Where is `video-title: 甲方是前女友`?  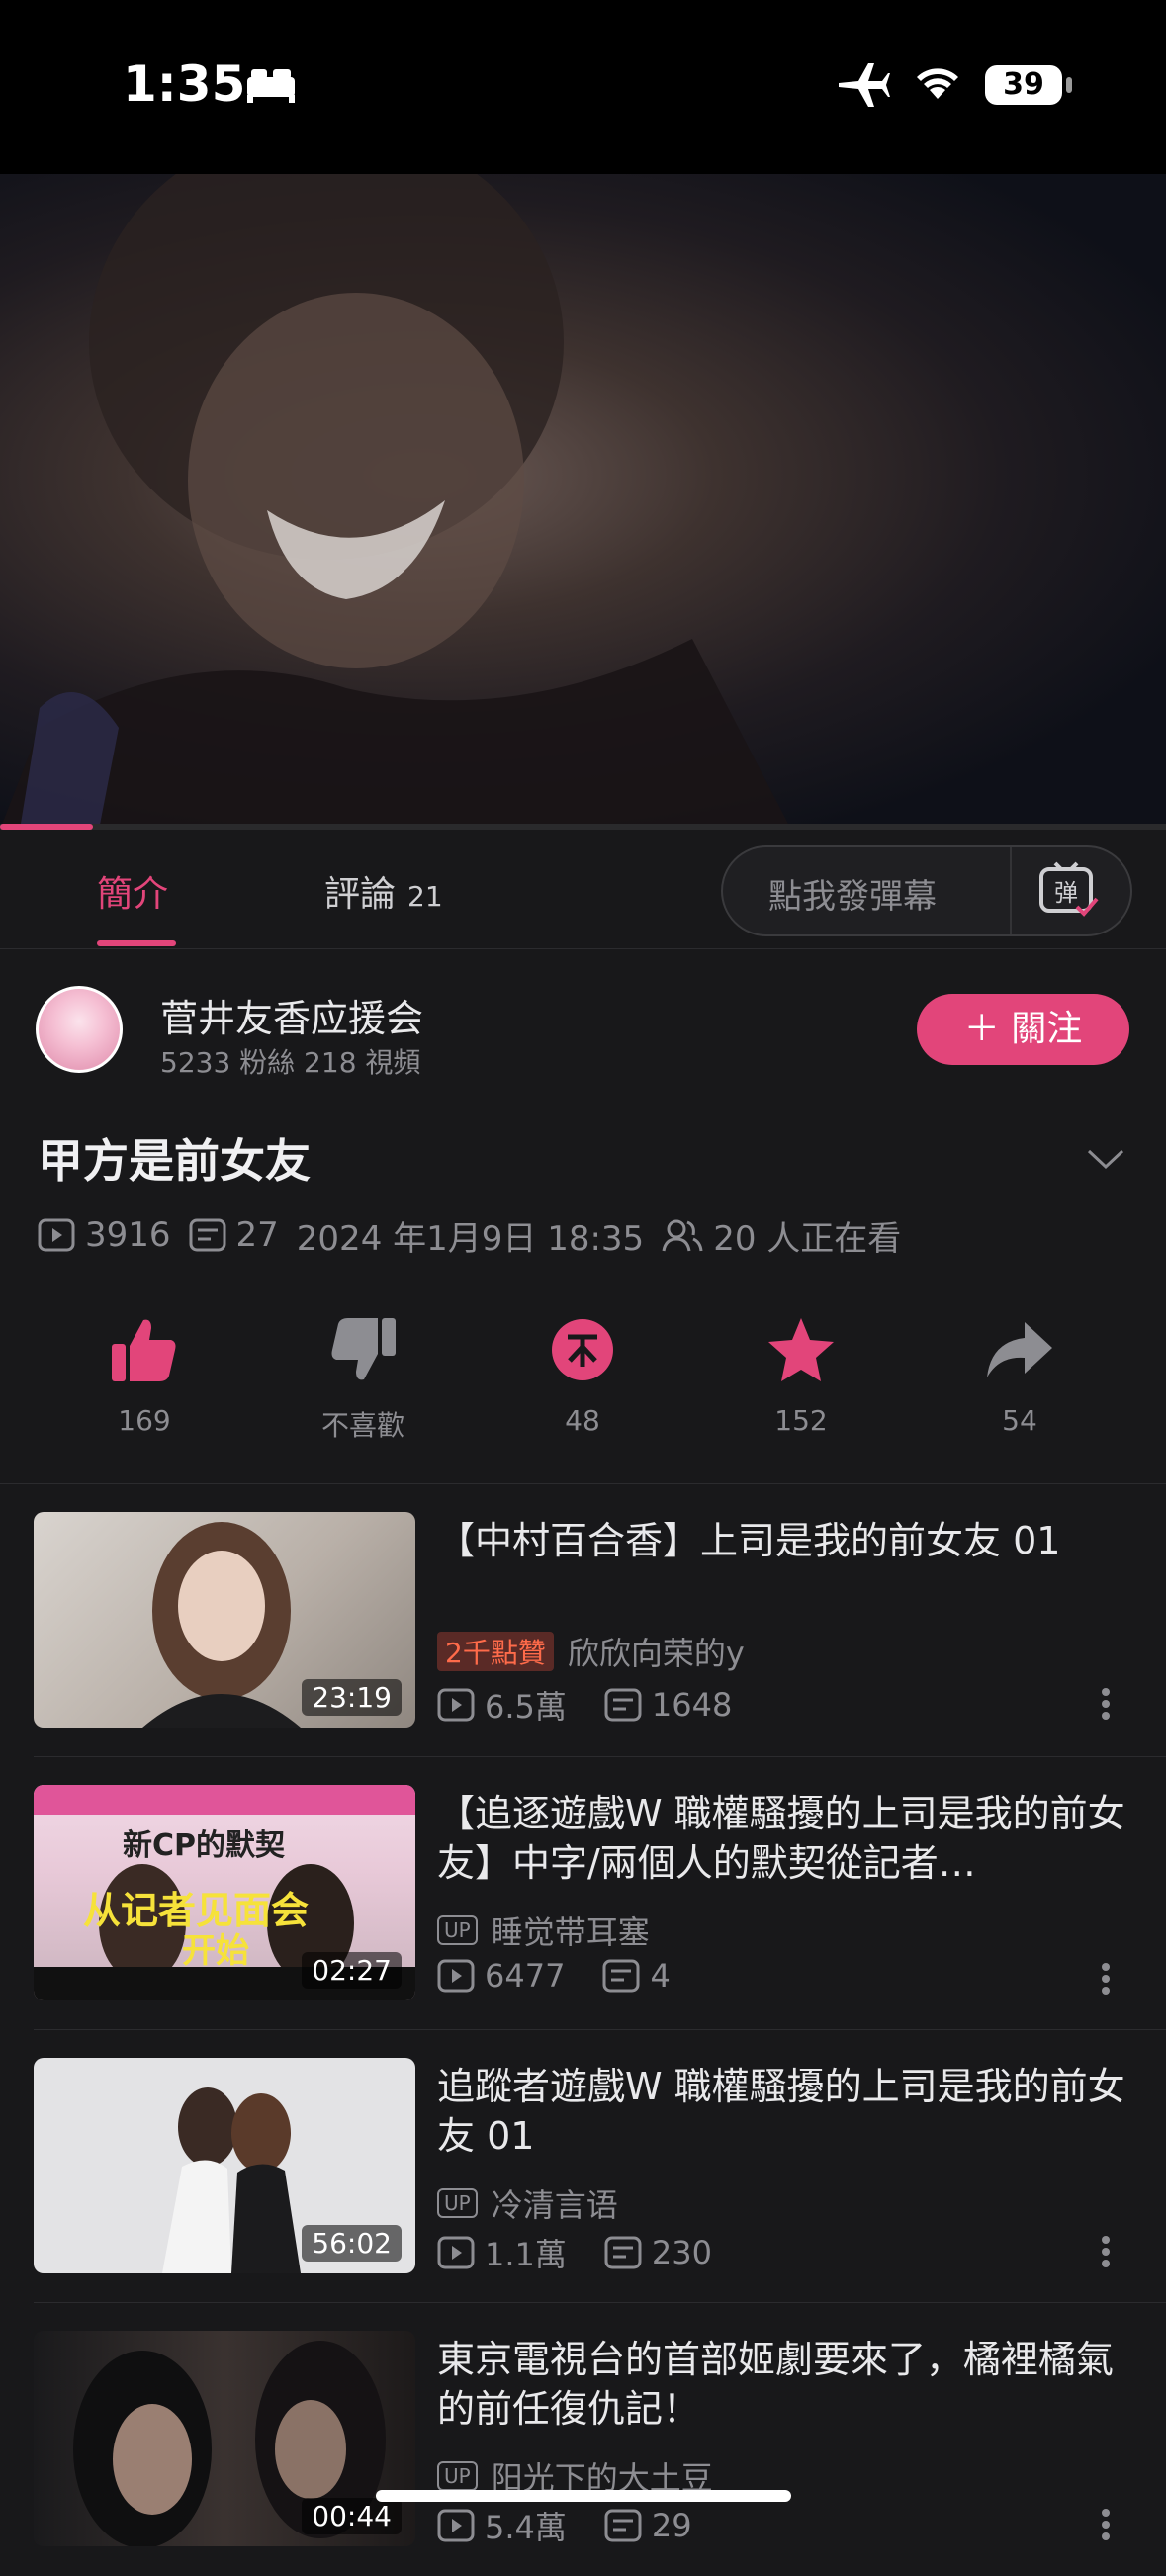 video-title: 甲方是前女友 is located at coordinates (174, 1161).